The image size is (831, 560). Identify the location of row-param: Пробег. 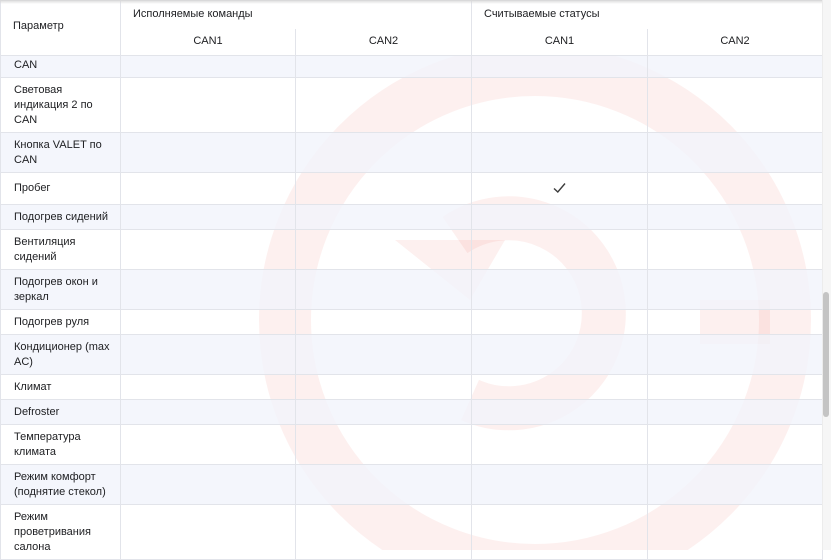
(60, 188).